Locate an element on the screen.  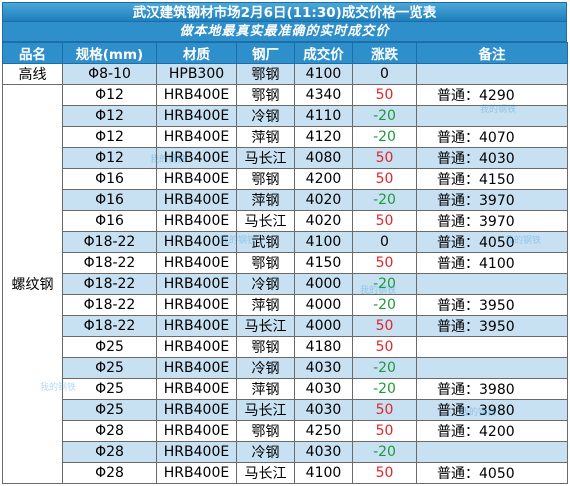
header-product: 品名 is located at coordinates (32, 53).